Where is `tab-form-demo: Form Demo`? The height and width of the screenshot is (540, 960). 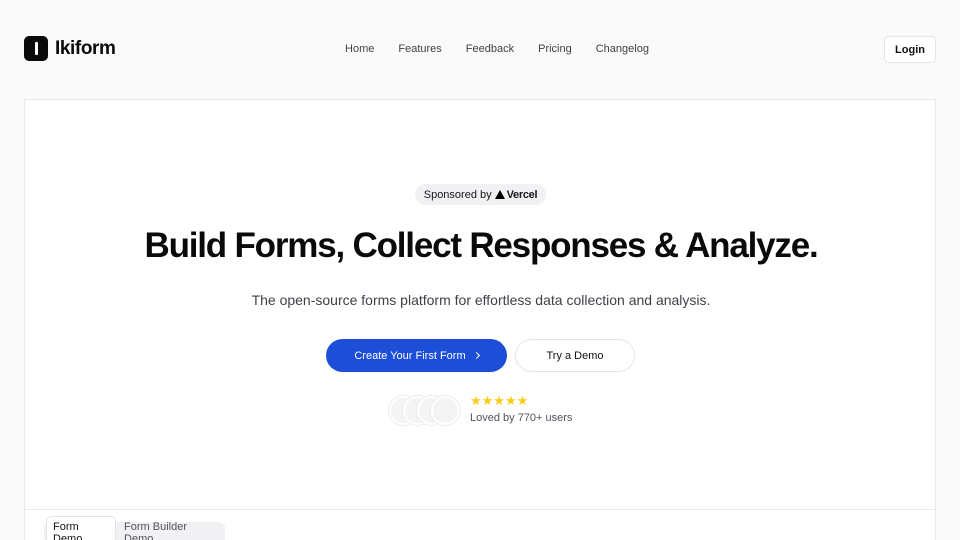
tab-form-demo: Form Demo is located at coordinates (81, 528).